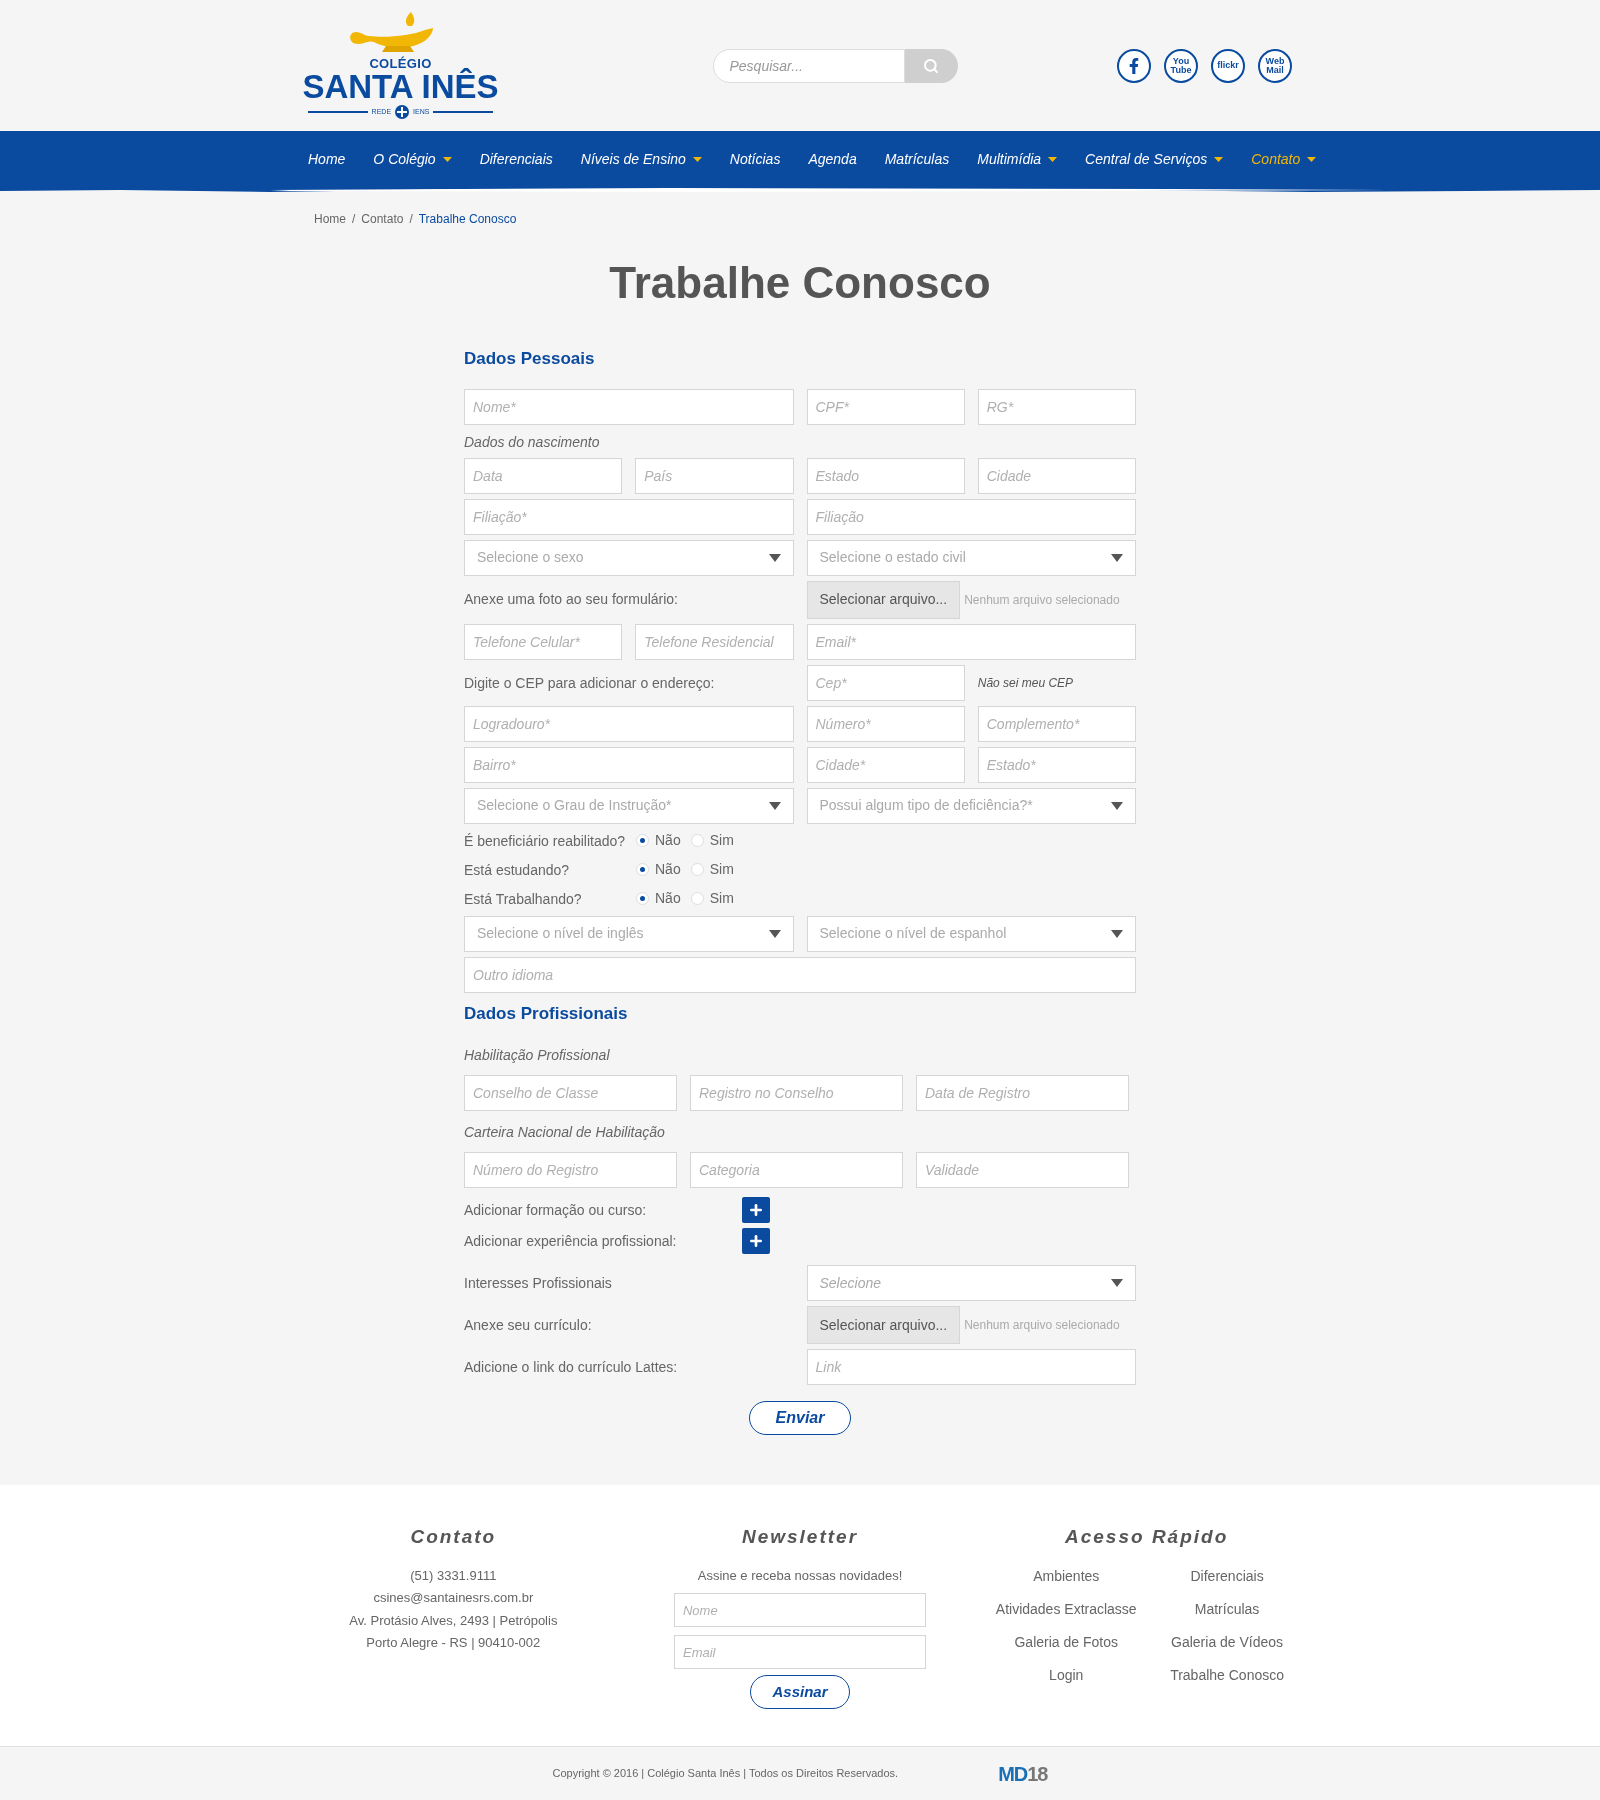 Image resolution: width=1600 pixels, height=1800 pixels. I want to click on input-field: CPF*, so click(885, 406).